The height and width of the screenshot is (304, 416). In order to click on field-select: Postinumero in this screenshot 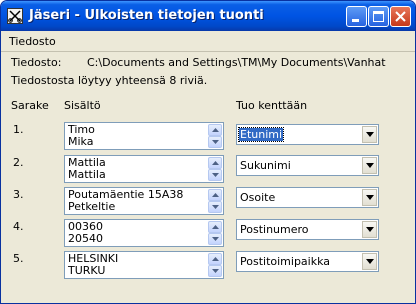, I will do `click(307, 229)`.